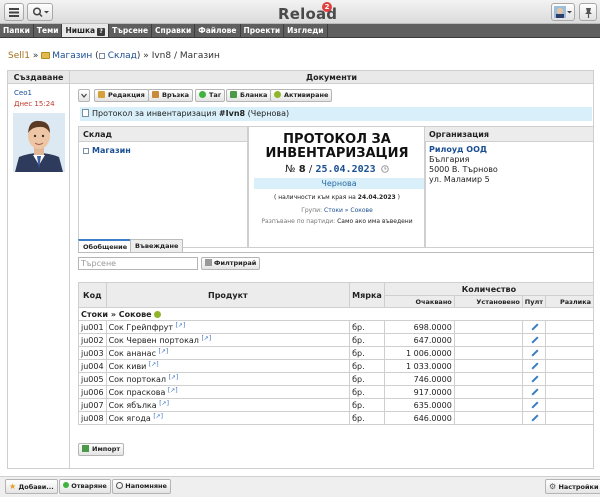 The height and width of the screenshot is (497, 600). I want to click on hamburger-icon, so click(14, 12).